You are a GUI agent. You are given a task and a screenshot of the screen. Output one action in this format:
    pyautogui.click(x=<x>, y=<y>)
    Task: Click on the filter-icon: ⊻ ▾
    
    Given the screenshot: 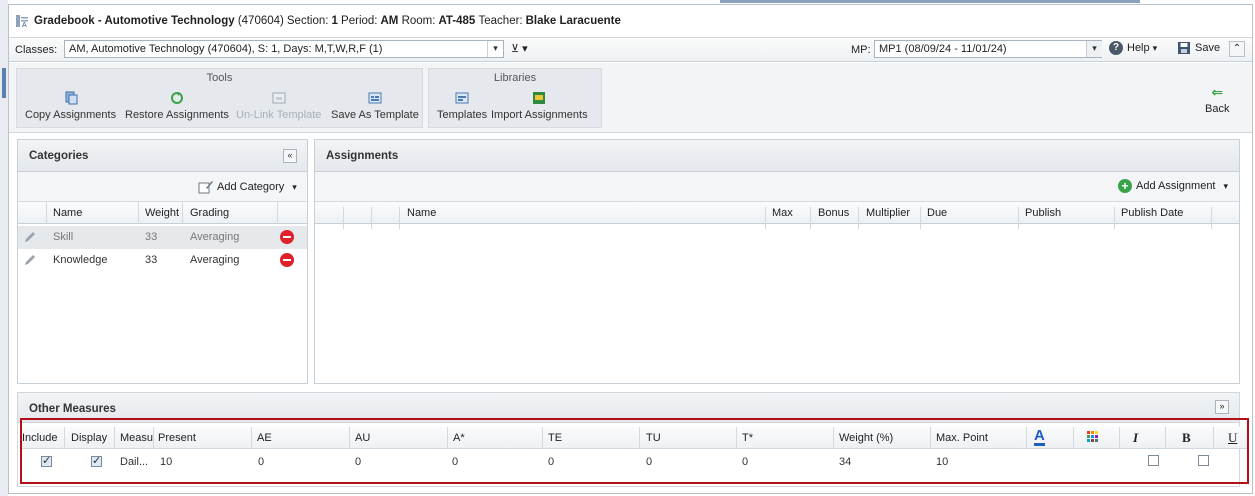 What is the action you would take?
    pyautogui.click(x=519, y=48)
    